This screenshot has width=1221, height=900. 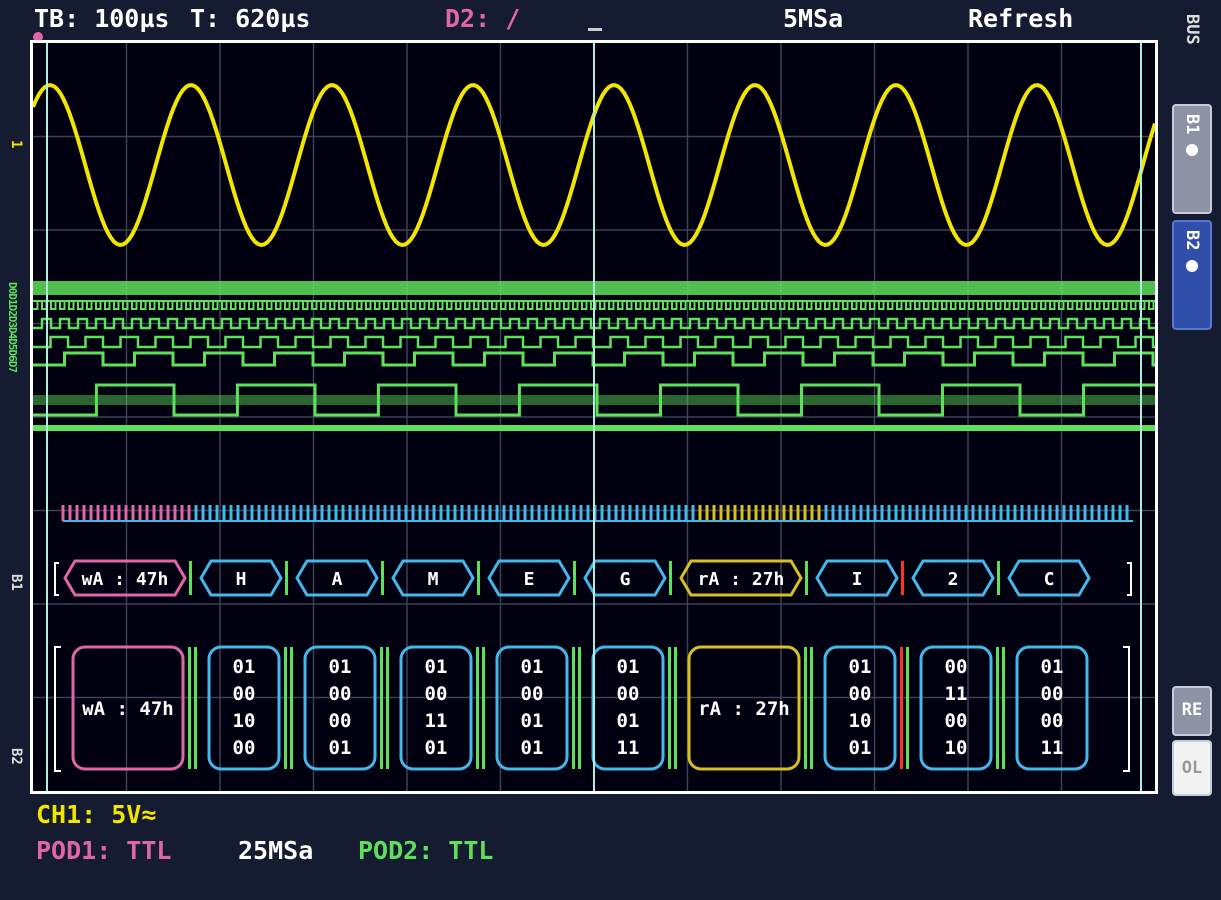 I want to click on bus2-frame-label: rA : 27h, so click(x=744, y=709).